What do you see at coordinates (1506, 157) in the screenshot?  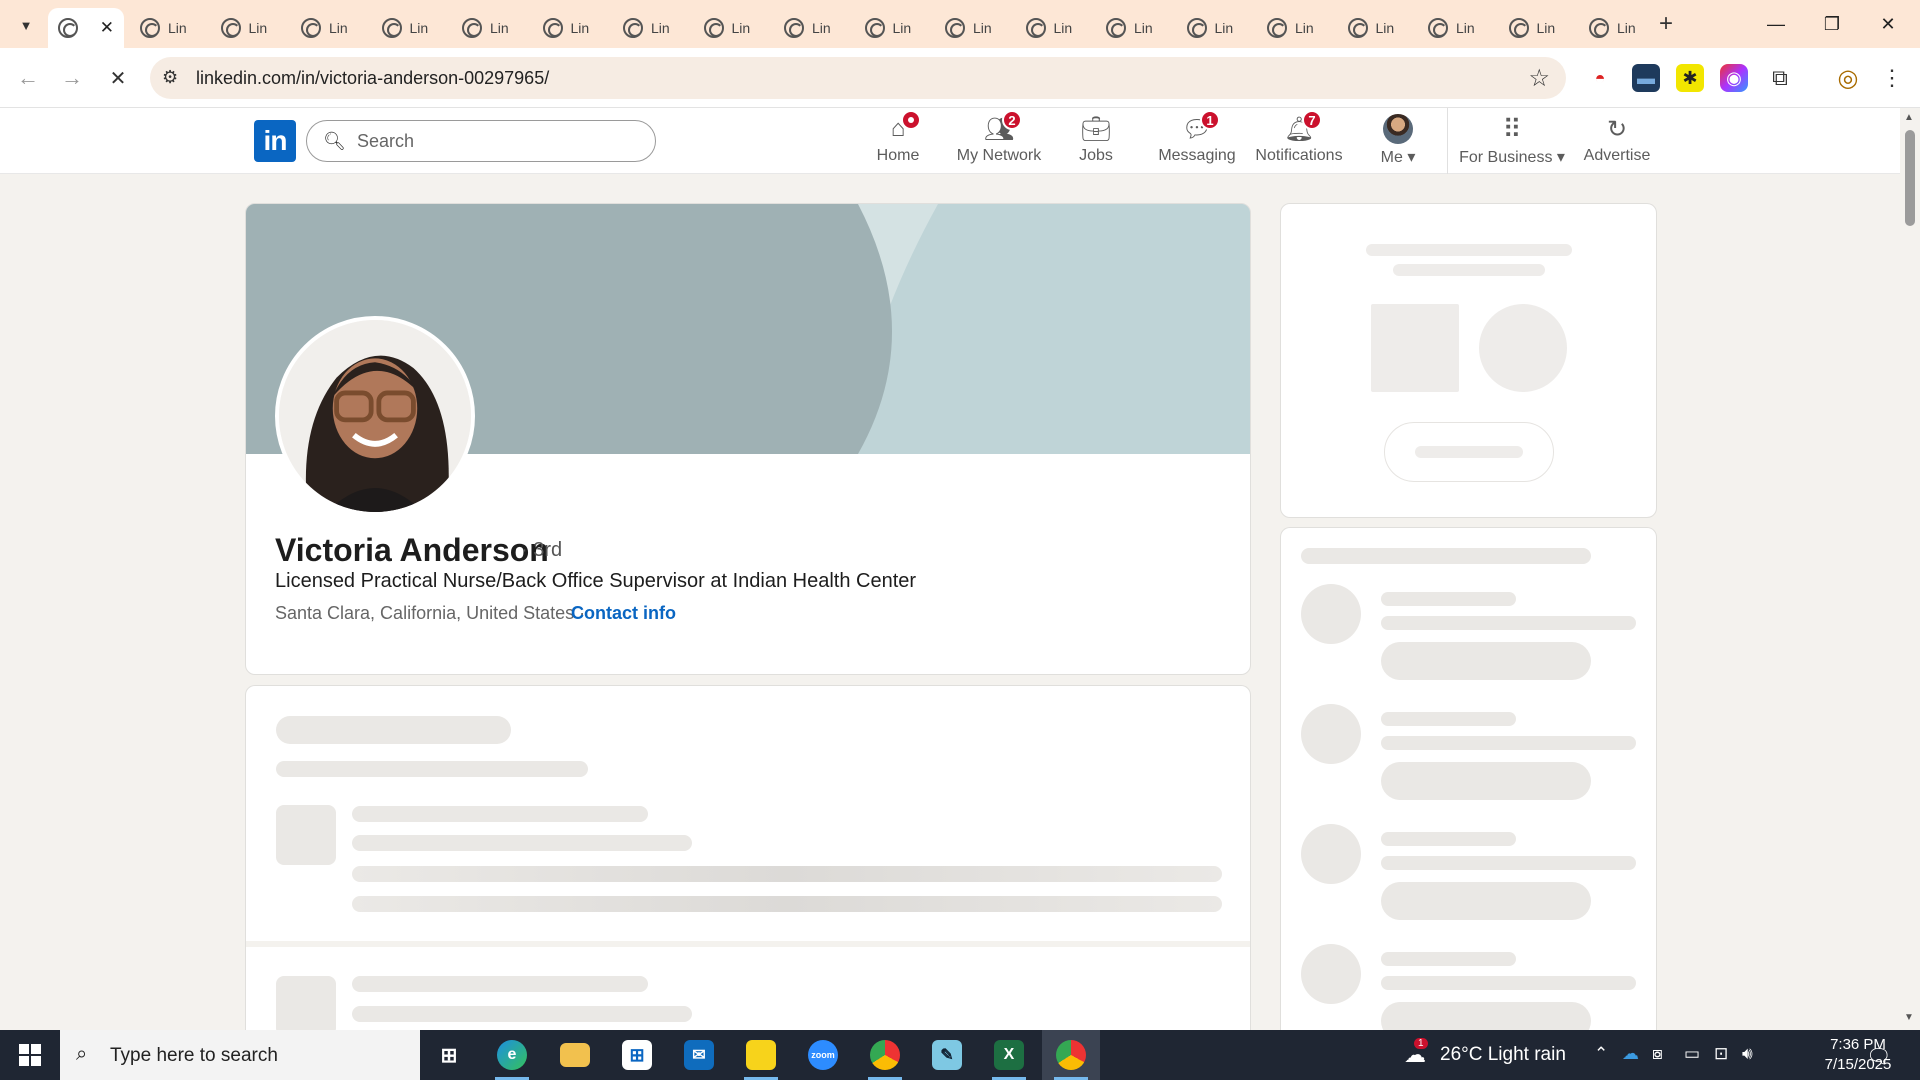 I see `nav-business-label: For Business` at bounding box center [1506, 157].